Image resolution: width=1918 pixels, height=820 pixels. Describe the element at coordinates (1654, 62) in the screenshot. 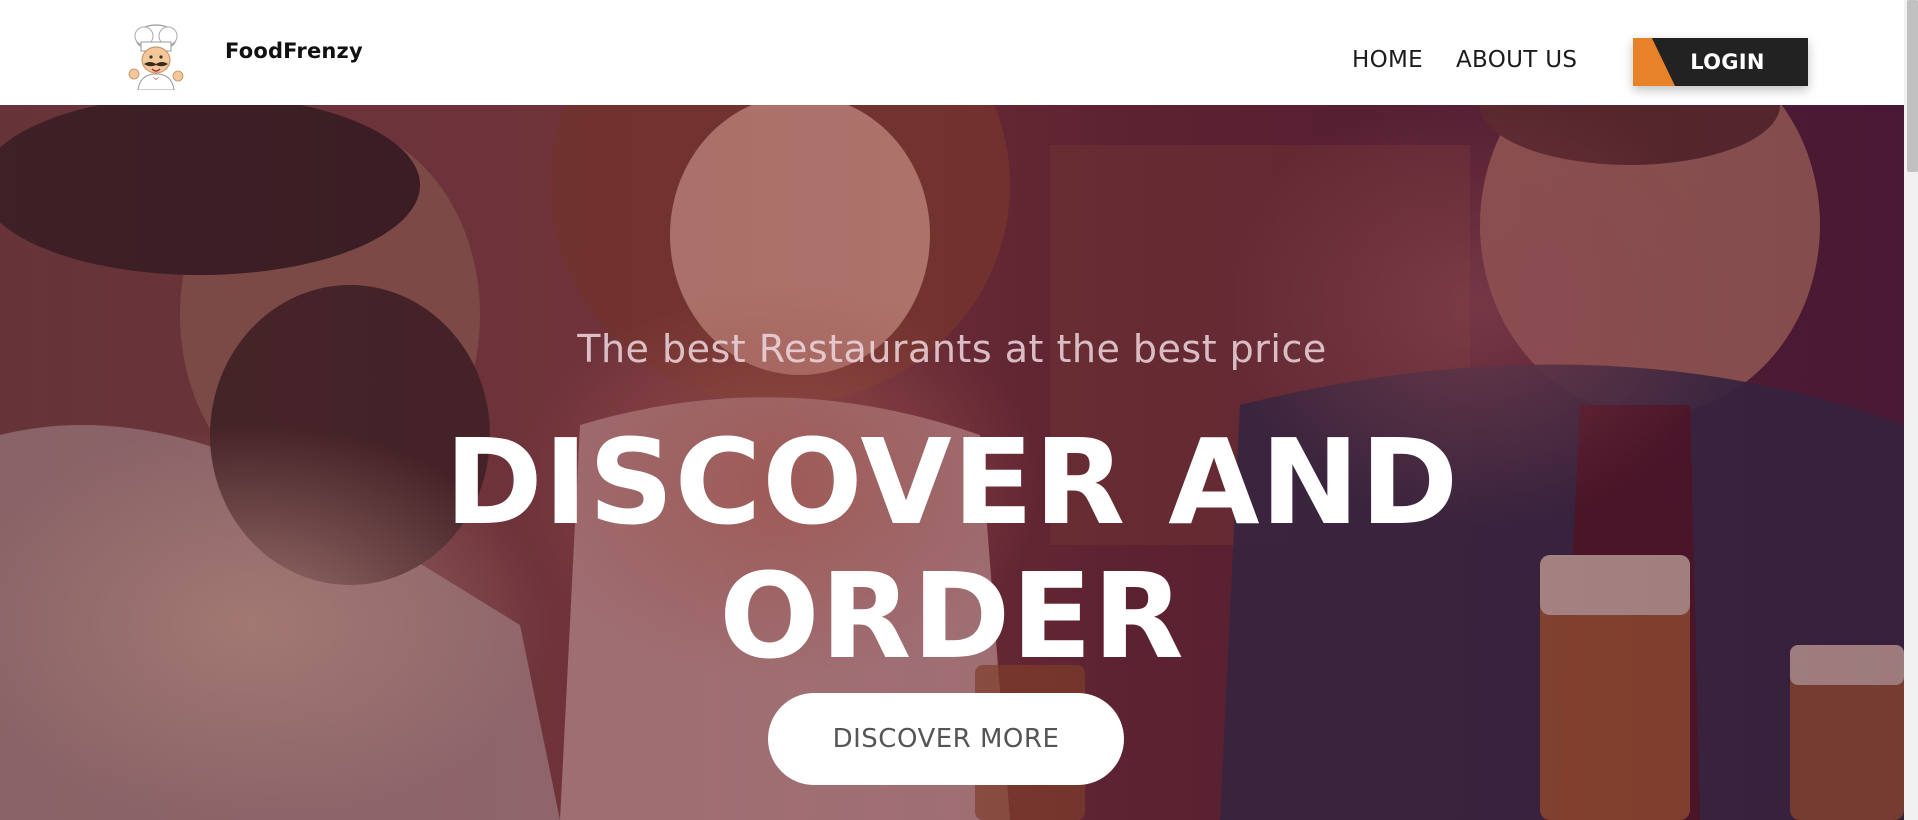

I see `login-accent-corner` at that location.